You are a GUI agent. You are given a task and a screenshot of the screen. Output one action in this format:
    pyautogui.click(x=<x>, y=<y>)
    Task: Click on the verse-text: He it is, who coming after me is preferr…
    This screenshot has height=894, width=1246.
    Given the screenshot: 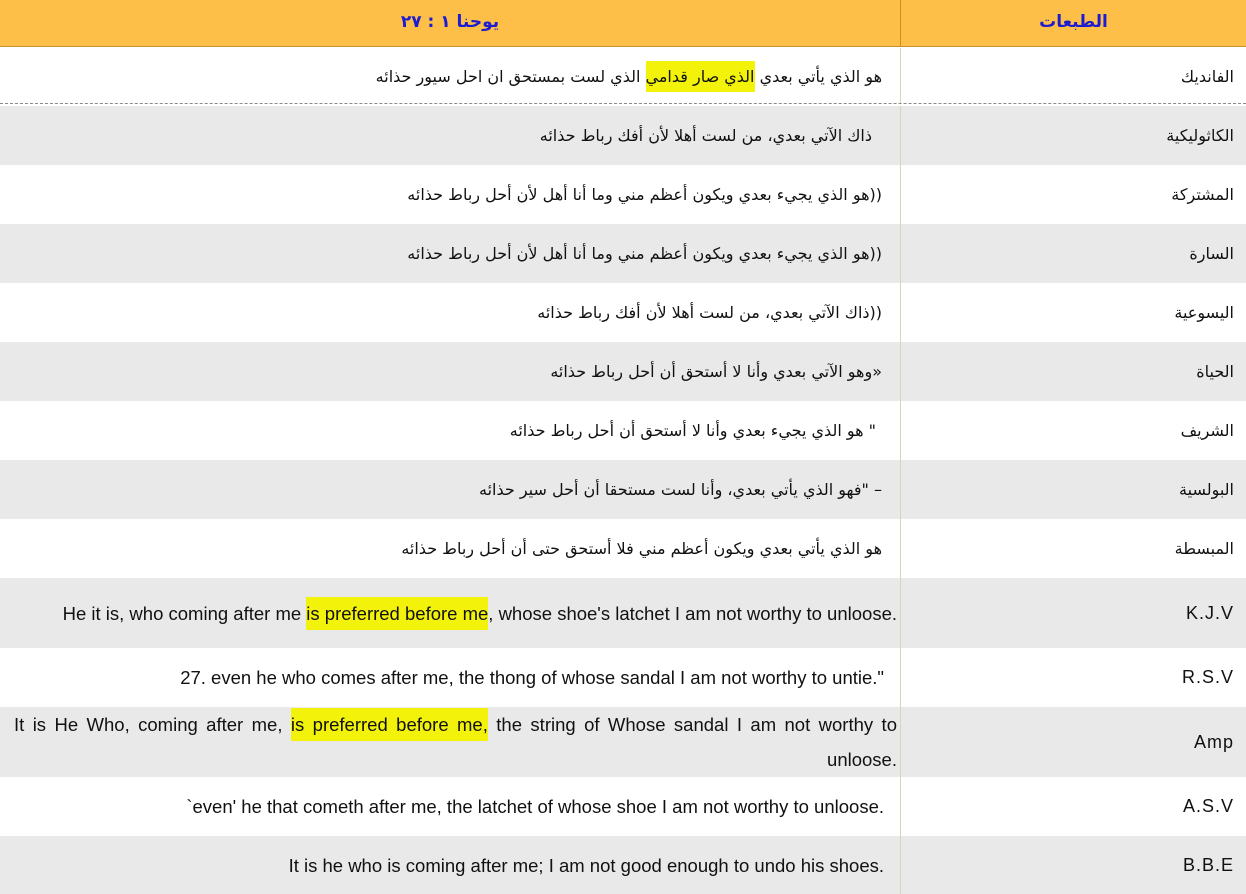 What is the action you would take?
    pyautogui.click(x=450, y=613)
    